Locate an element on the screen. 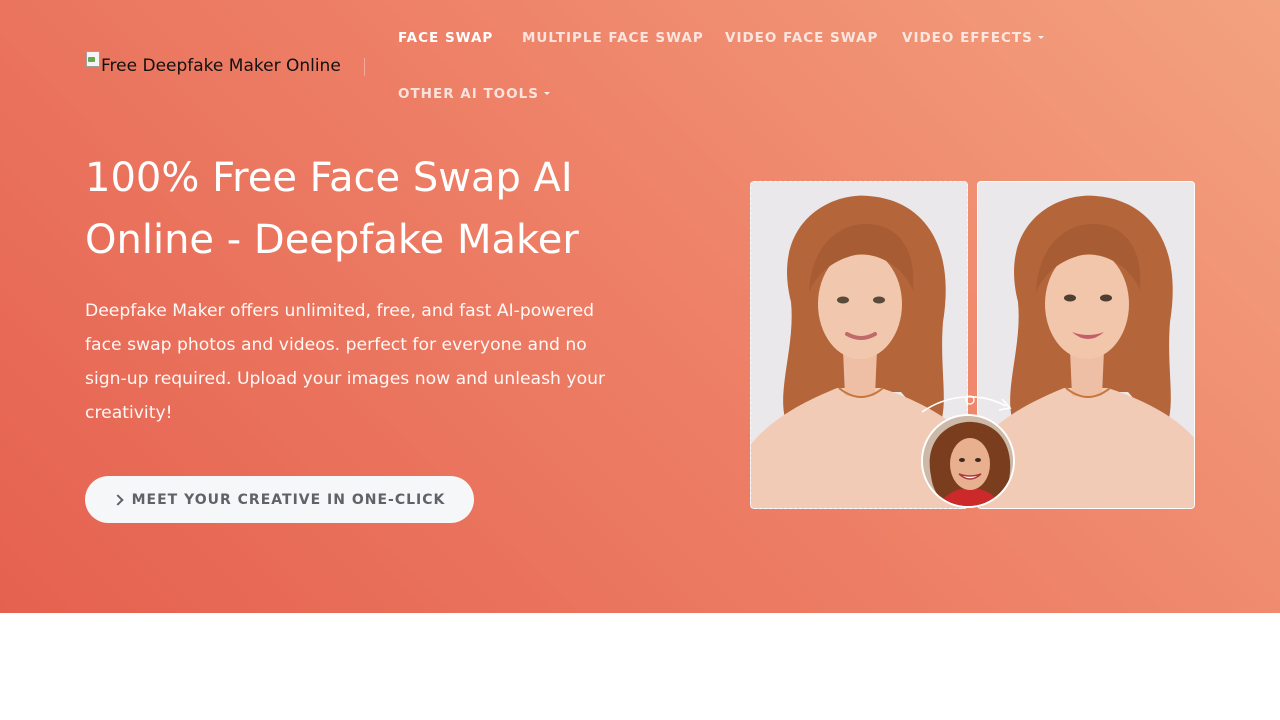 The height and width of the screenshot is (720, 1280). nav-item-face-swap: FACE SWAP is located at coordinates (445, 38).